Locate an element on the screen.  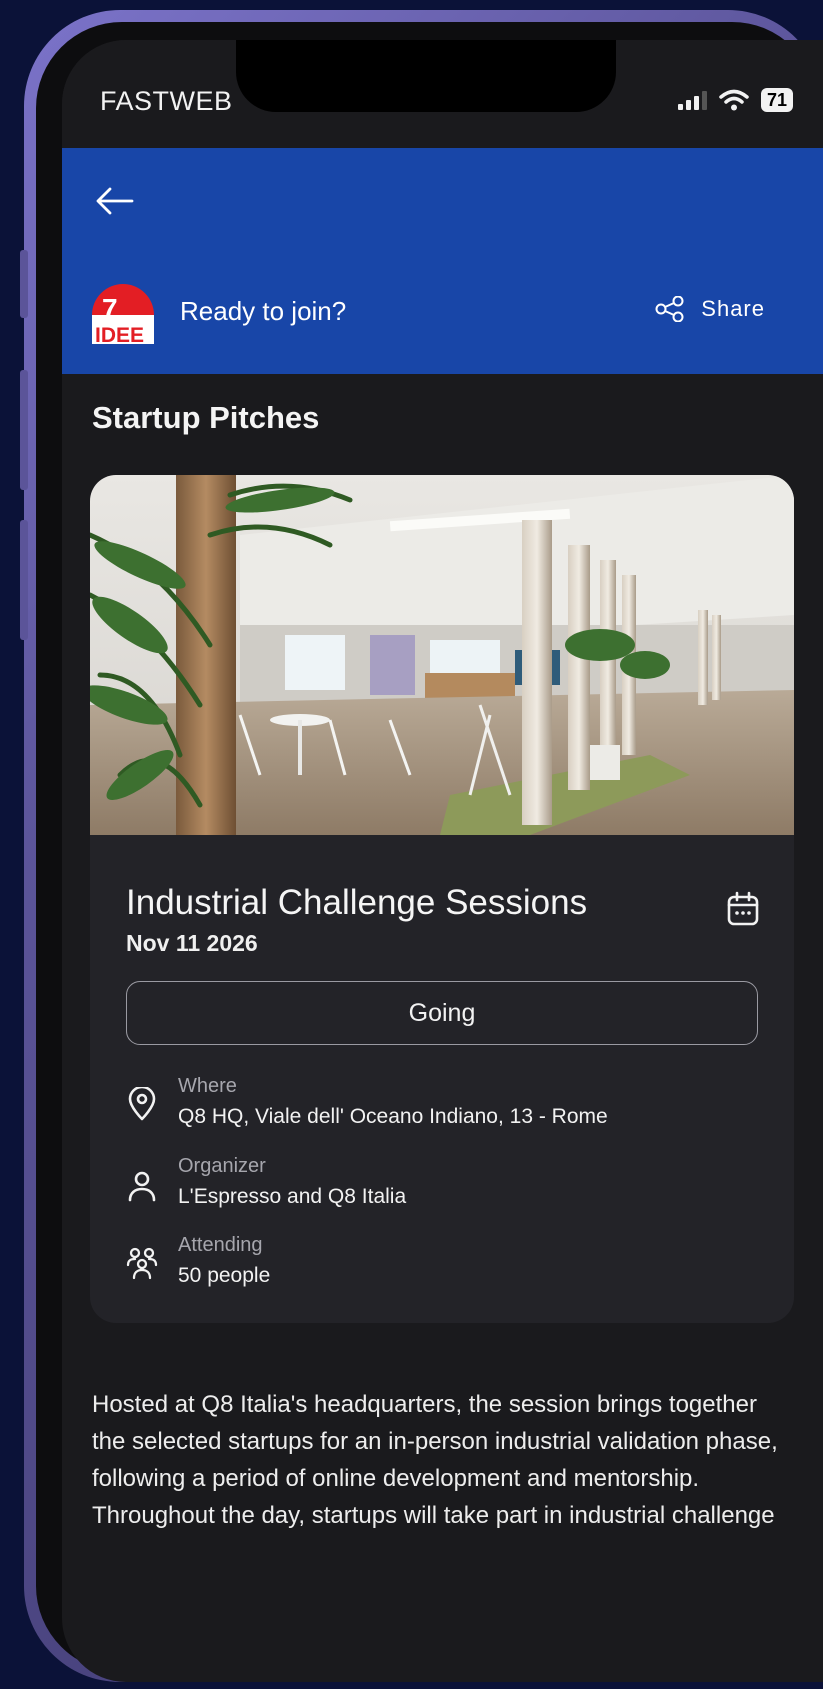
person-icon is located at coordinates (142, 1186).